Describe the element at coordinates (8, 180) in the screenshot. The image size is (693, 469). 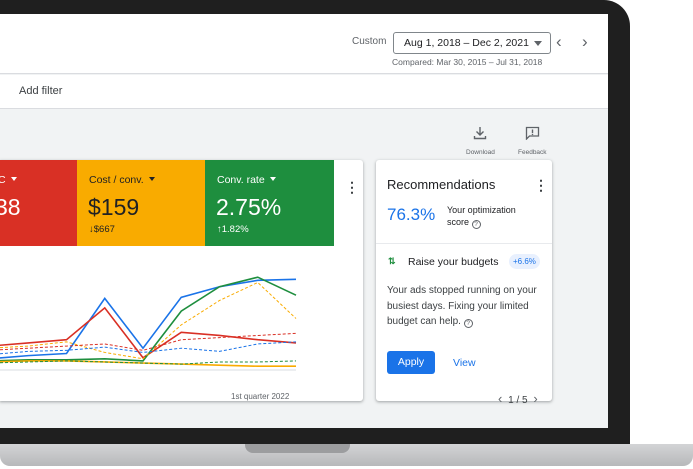
I see `metric-name: C` at that location.